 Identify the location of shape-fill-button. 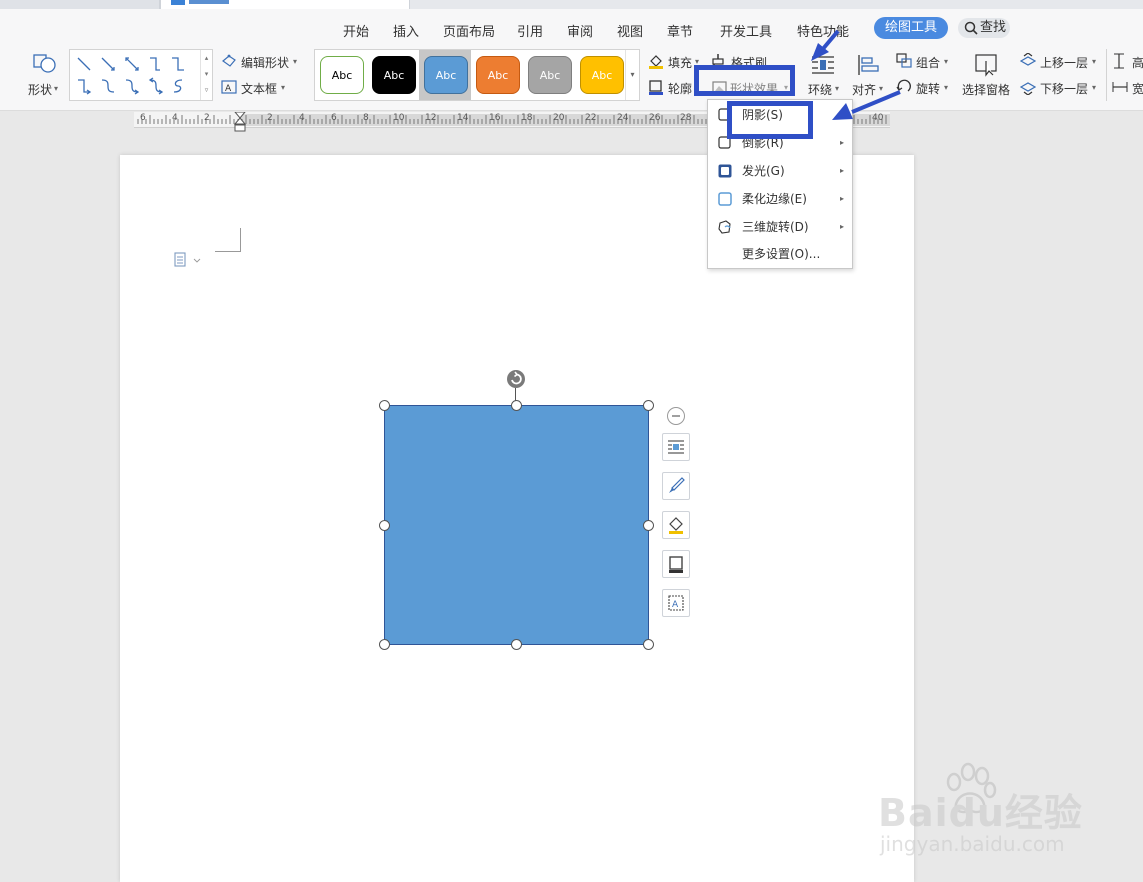
(676, 525).